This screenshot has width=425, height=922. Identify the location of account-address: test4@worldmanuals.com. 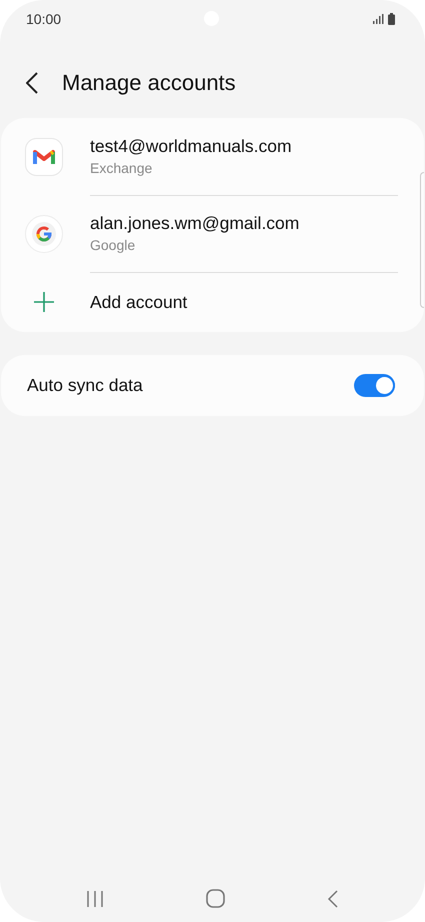
(191, 146).